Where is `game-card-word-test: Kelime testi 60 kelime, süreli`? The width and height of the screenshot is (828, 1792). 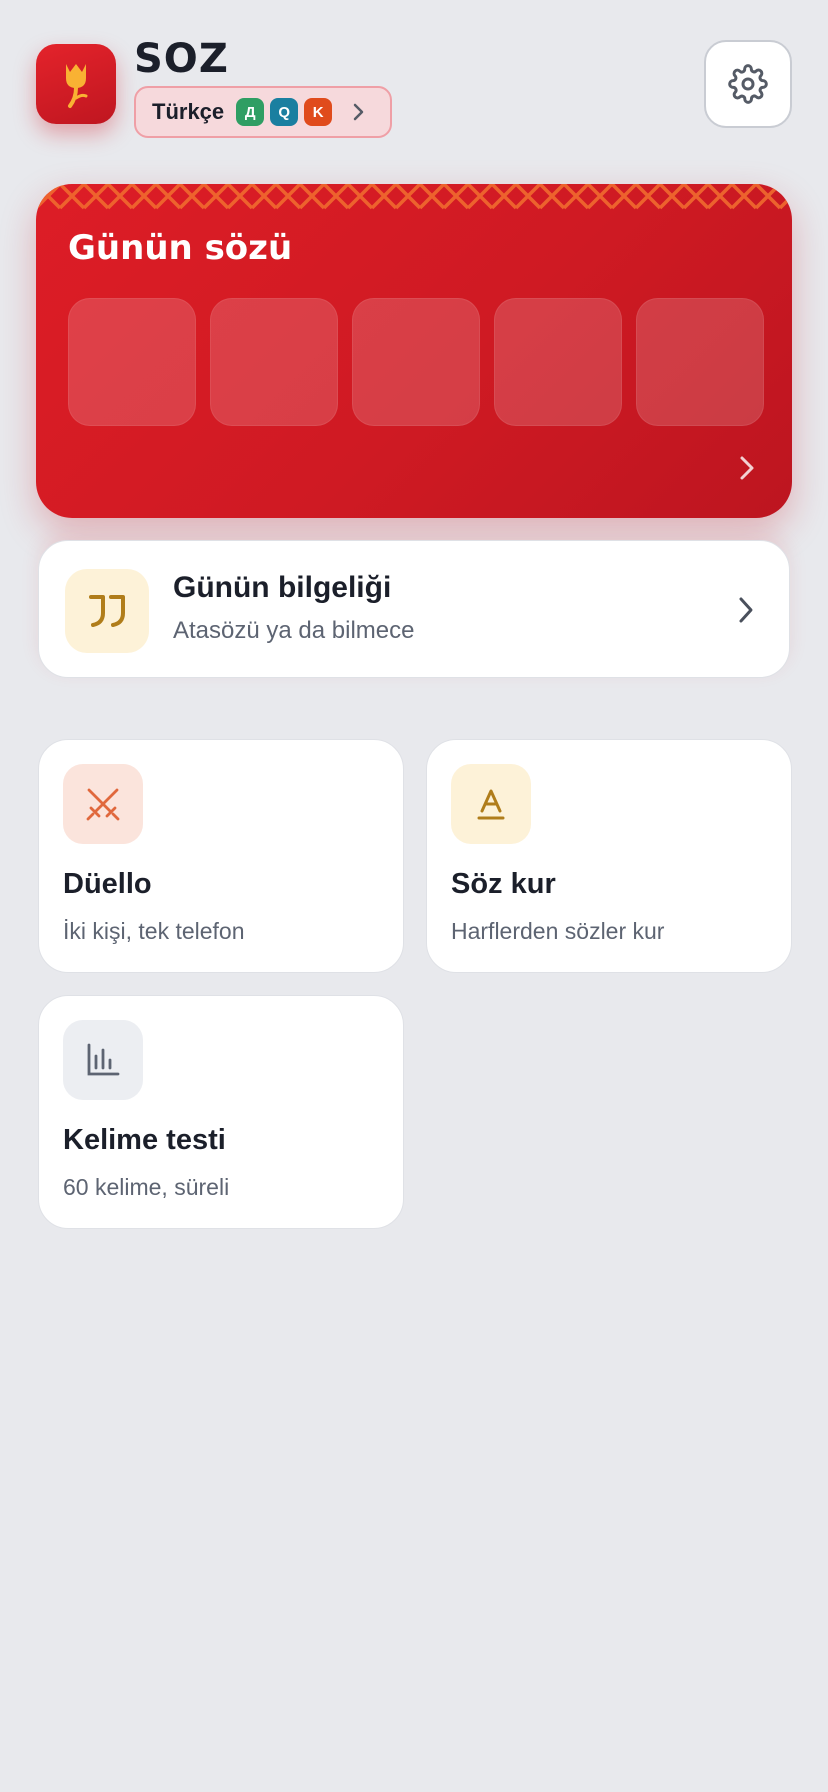 game-card-word-test: Kelime testi 60 kelime, süreli is located at coordinates (221, 1112).